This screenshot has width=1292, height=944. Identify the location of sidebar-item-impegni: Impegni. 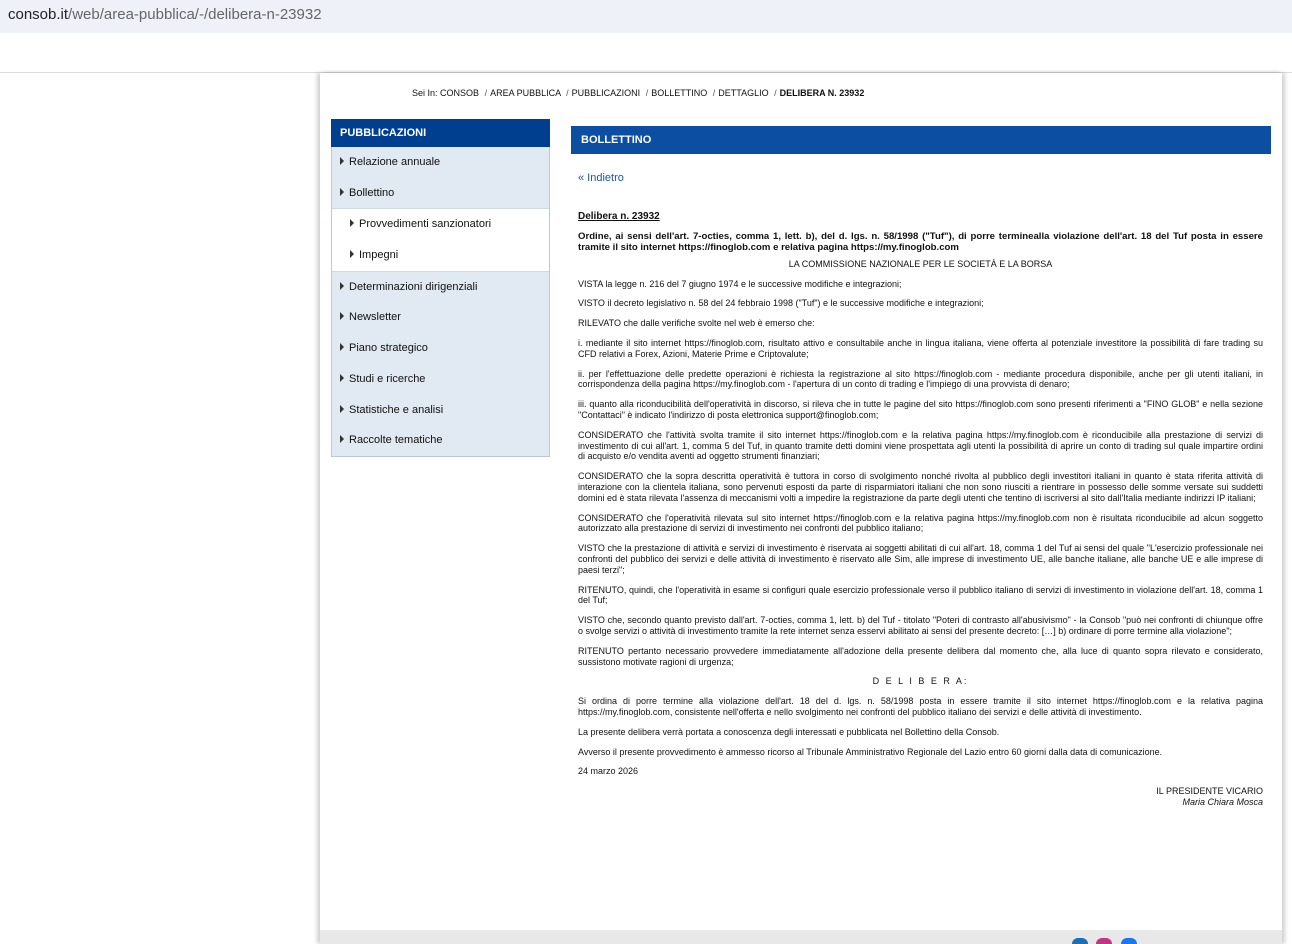
(440, 255).